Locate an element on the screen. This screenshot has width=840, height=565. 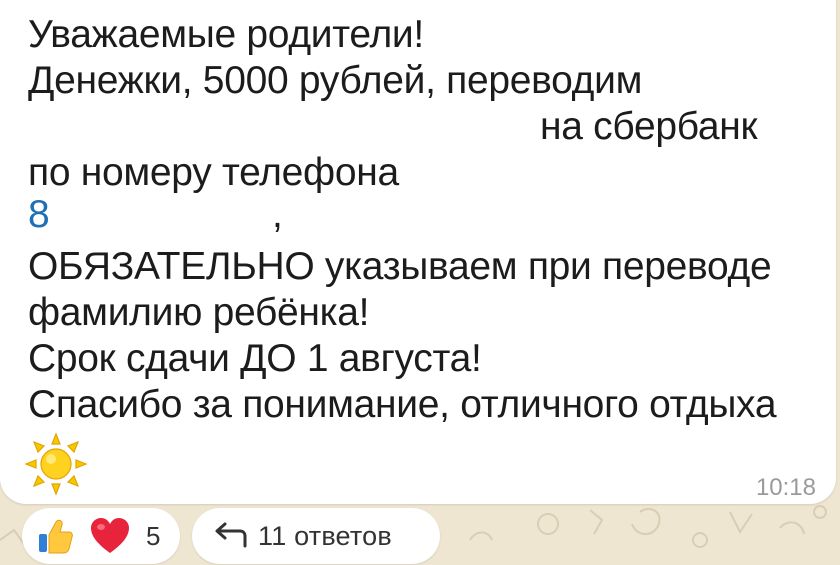
thumbs-up-icon is located at coordinates (55, 537).